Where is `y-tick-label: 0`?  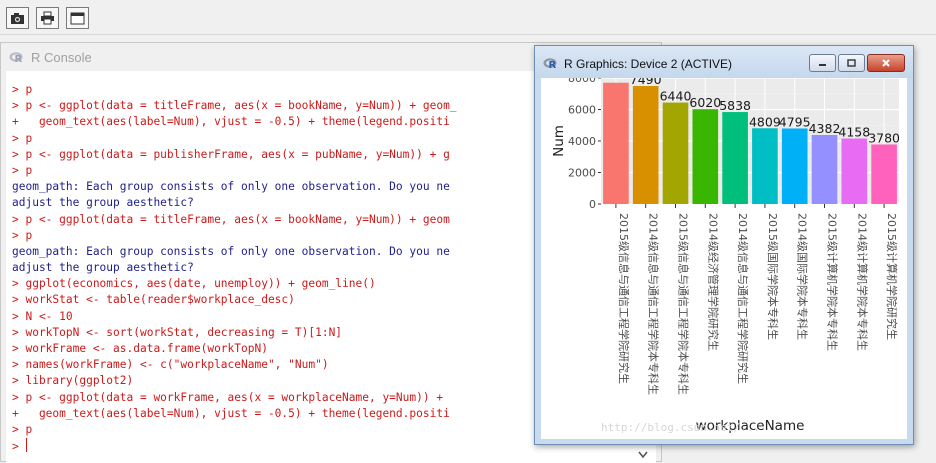 y-tick-label: 0 is located at coordinates (592, 204).